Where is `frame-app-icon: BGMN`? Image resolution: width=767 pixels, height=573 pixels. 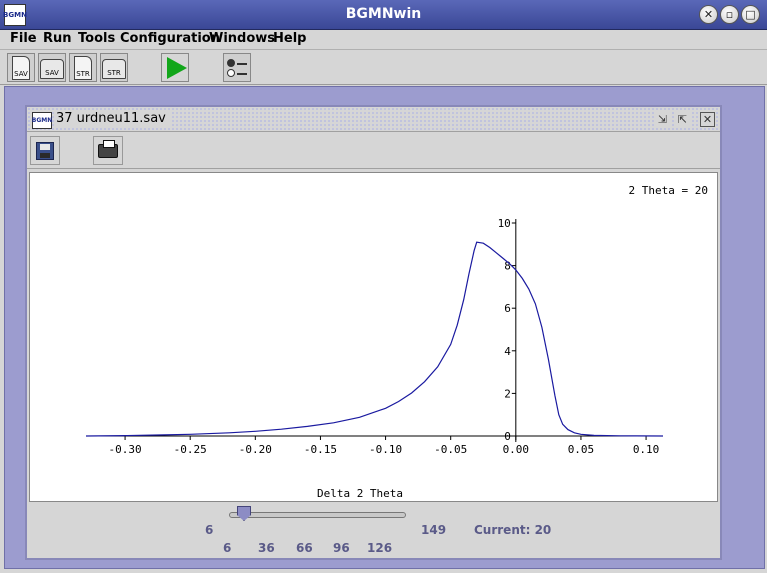 frame-app-icon: BGMN is located at coordinates (42, 120).